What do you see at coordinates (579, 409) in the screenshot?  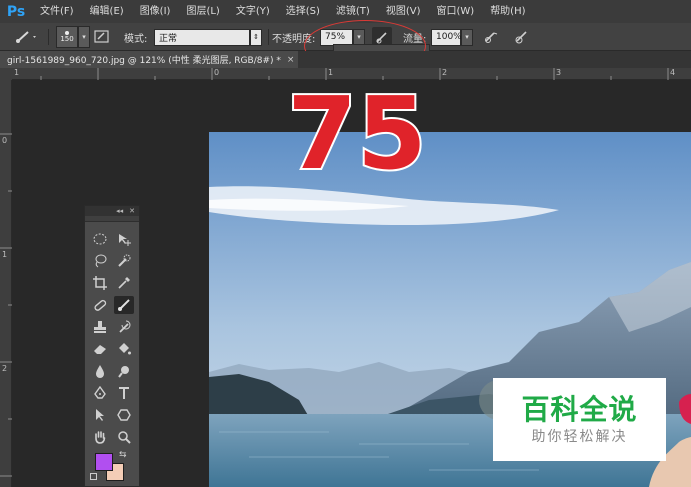 I see `watermark-title: 百科全说` at bounding box center [579, 409].